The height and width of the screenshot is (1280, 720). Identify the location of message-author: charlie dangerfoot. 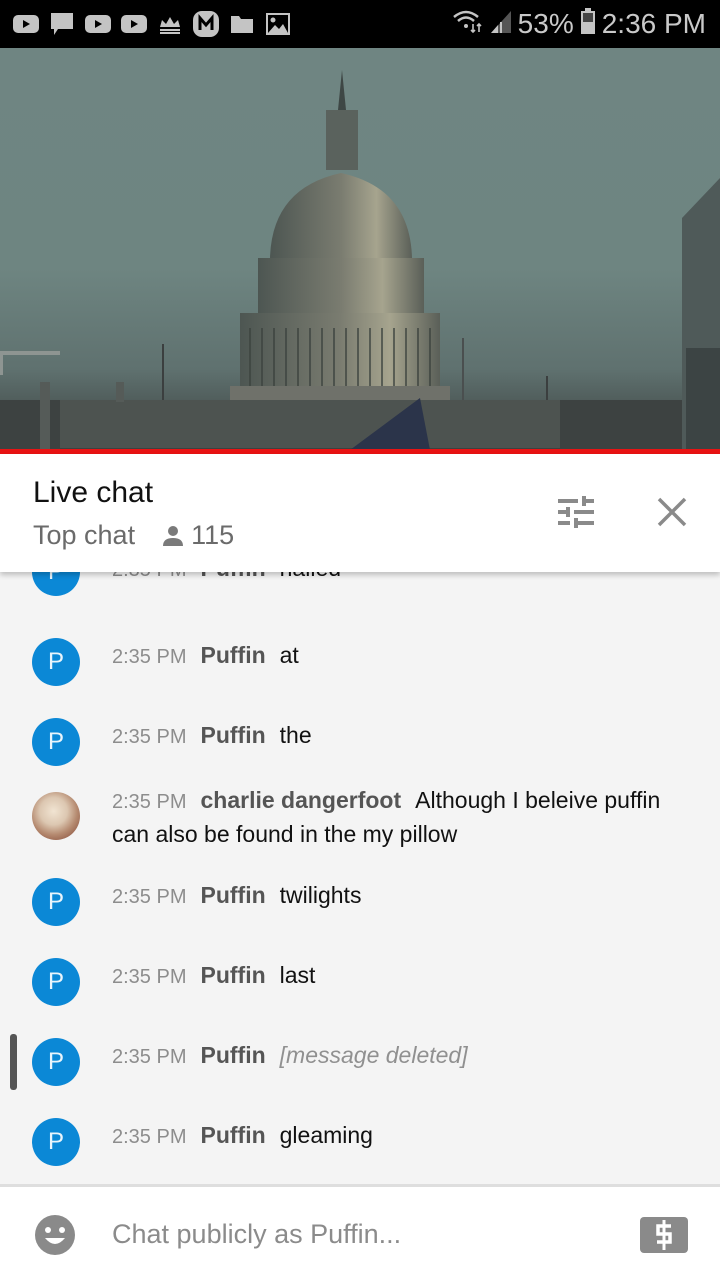
(300, 800).